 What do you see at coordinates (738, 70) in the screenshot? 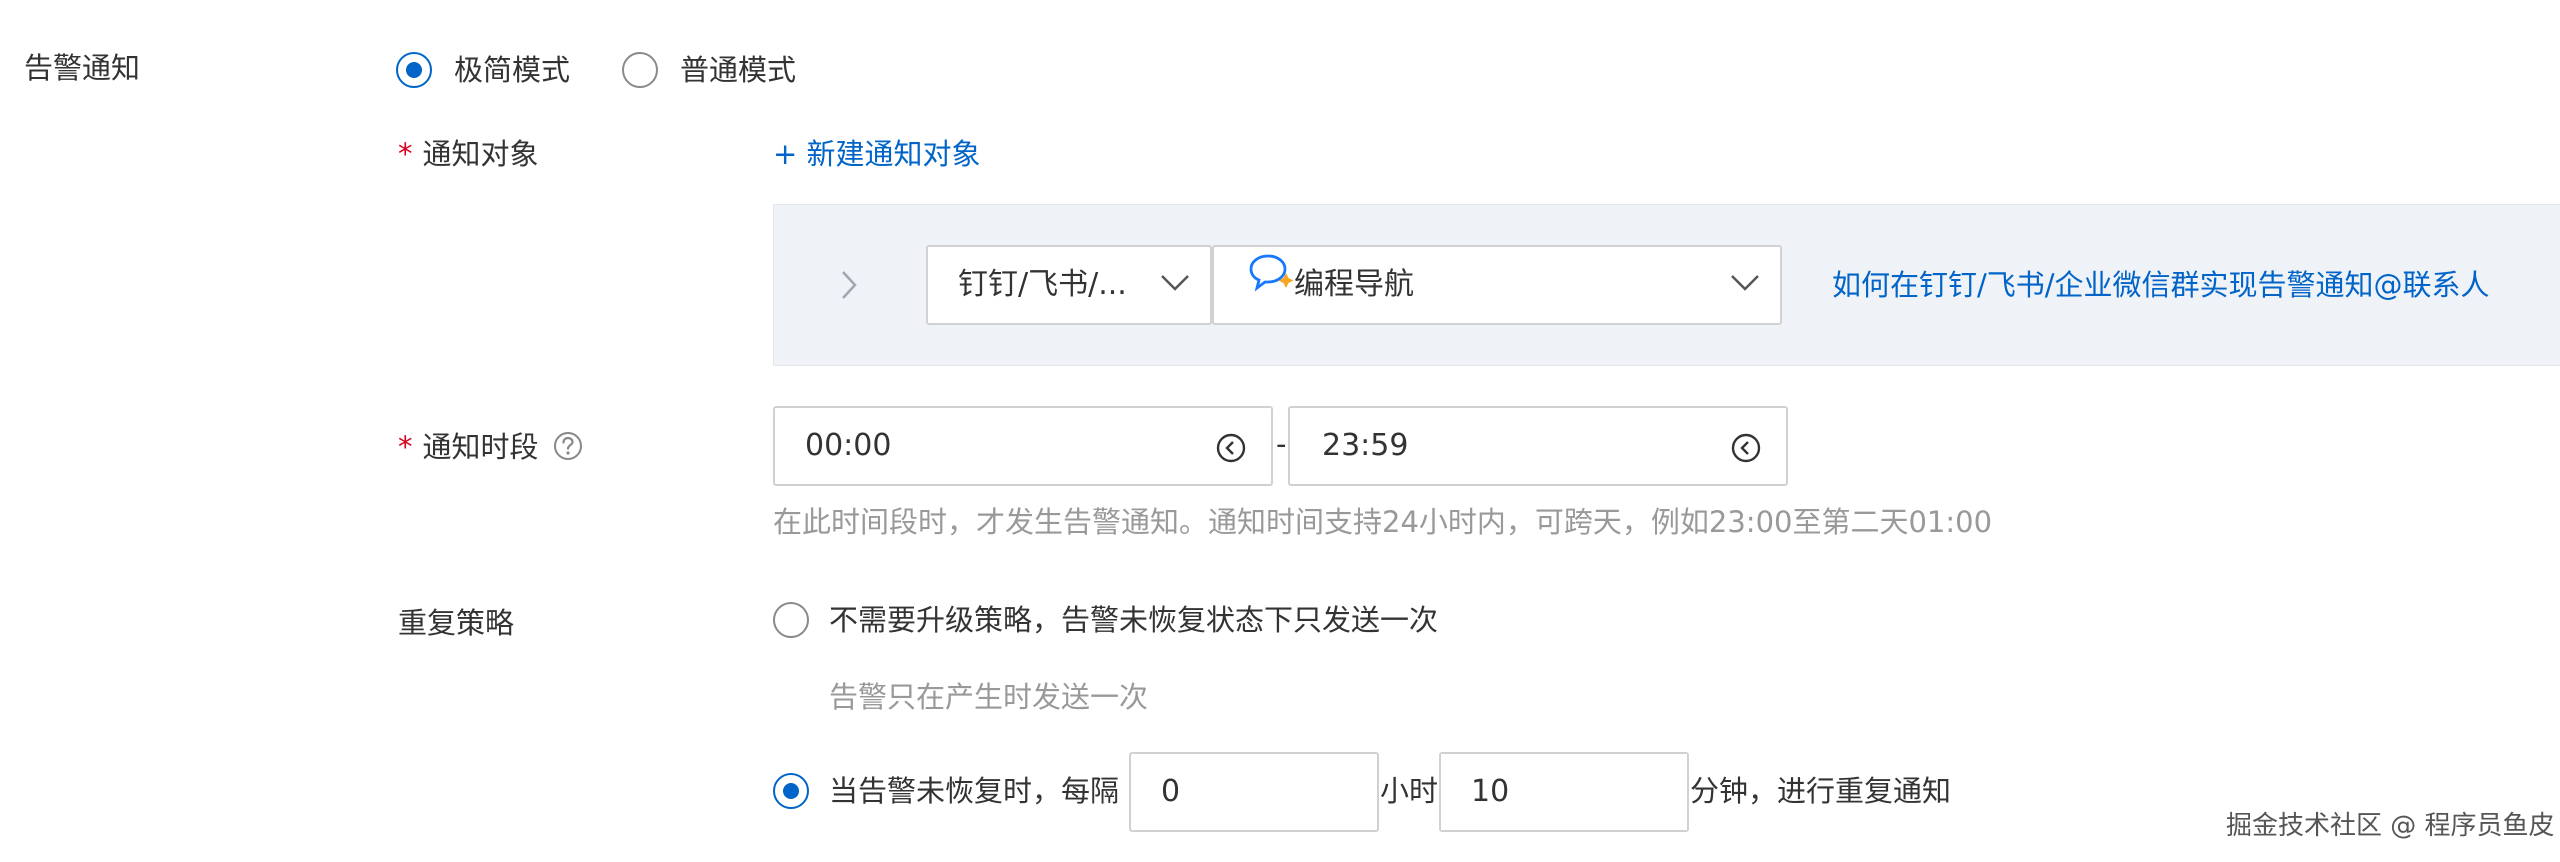
I see `mode-option-label: 普通模式` at bounding box center [738, 70].